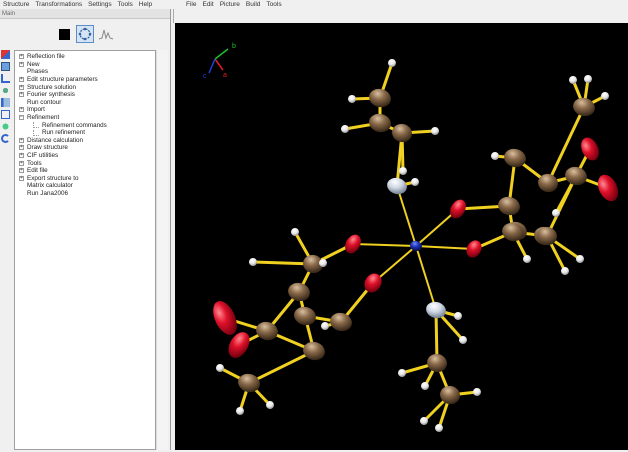  I want to click on tree-item: + Distance calculation, so click(87, 141).